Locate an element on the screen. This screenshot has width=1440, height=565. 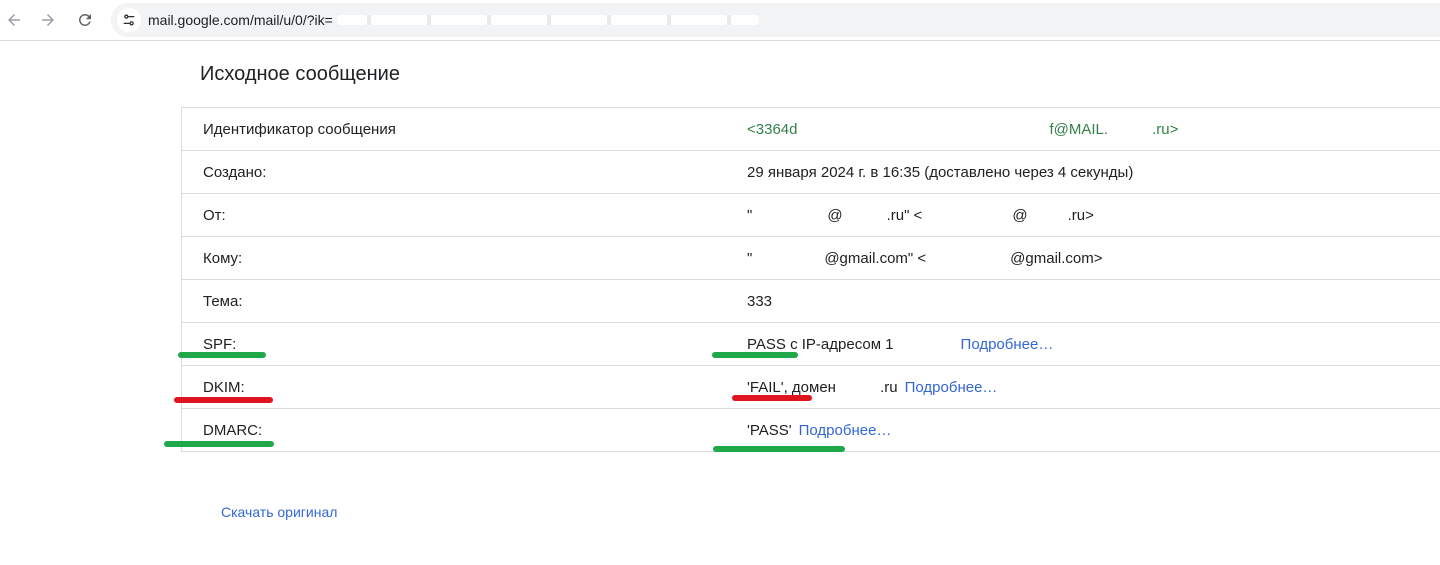
page-title: Исходное сообщение is located at coordinates (300, 74).